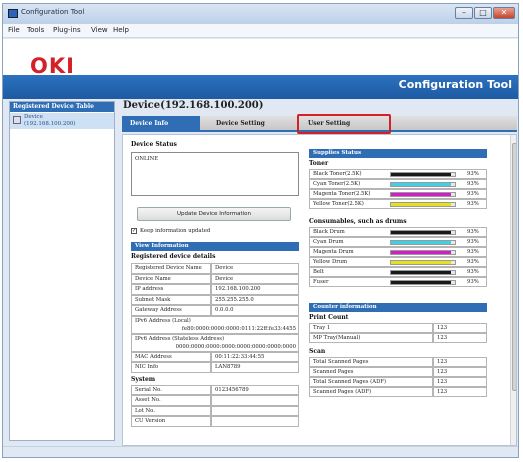 The image size is (523, 462). What do you see at coordinates (215, 174) in the screenshot?
I see `device-status-box: ONLINE` at bounding box center [215, 174].